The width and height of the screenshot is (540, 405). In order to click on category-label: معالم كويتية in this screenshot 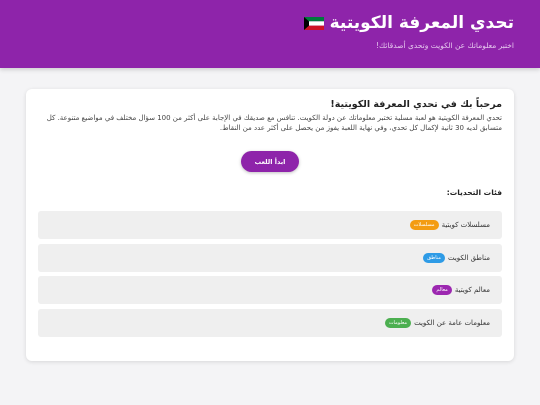, I will do `click(472, 290)`.